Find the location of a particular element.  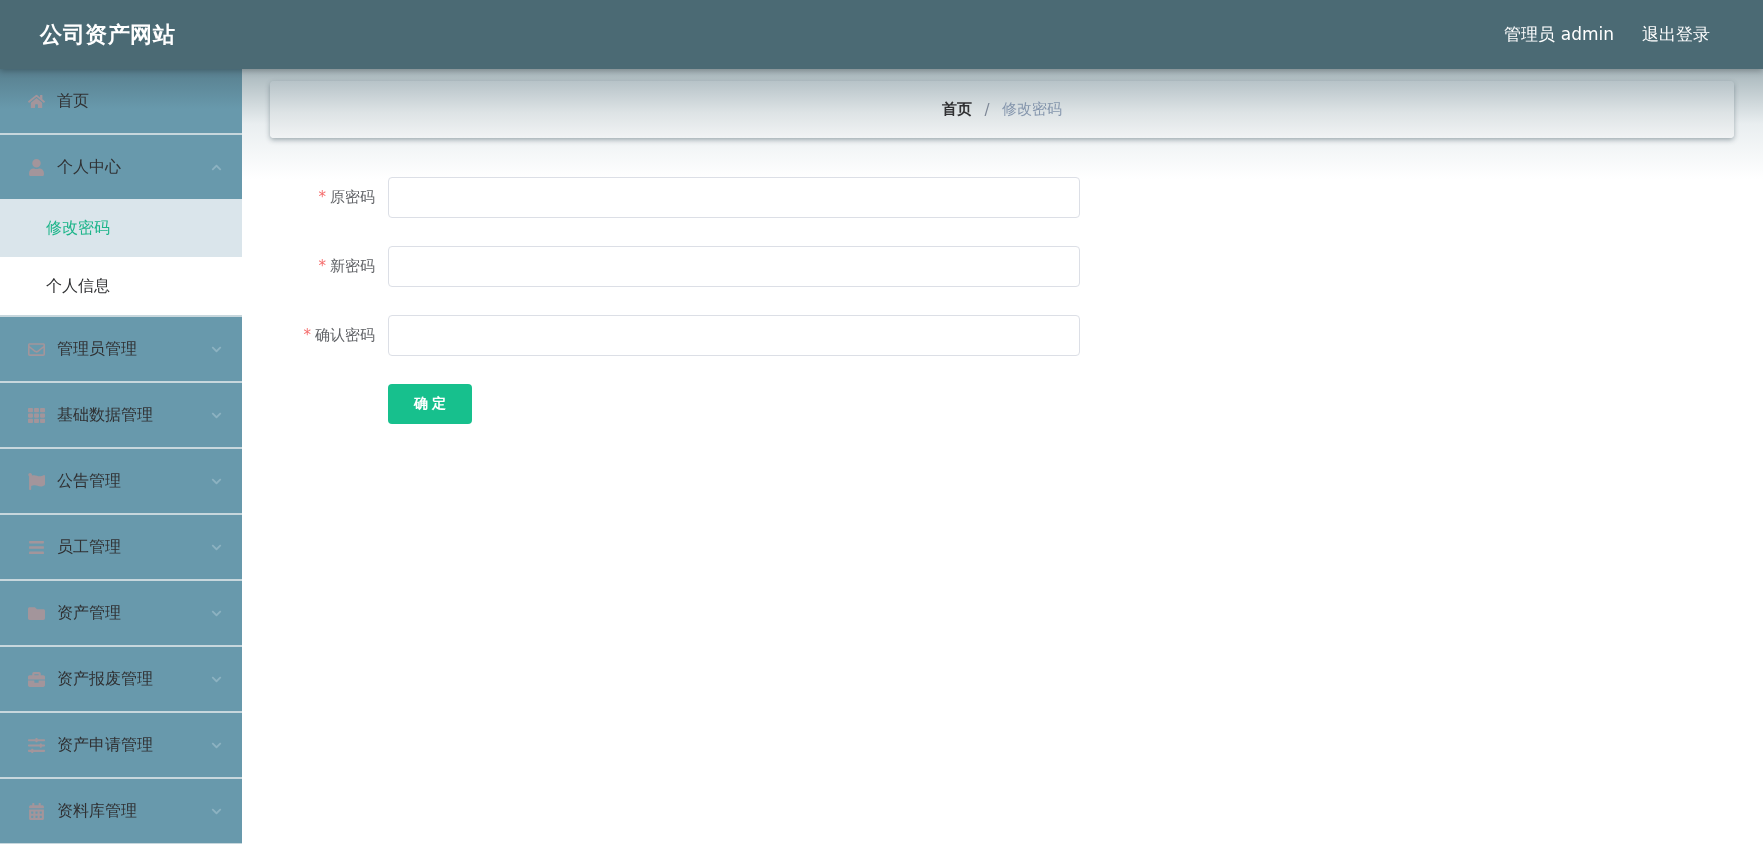

field-label: * 原密码 is located at coordinates (346, 197).